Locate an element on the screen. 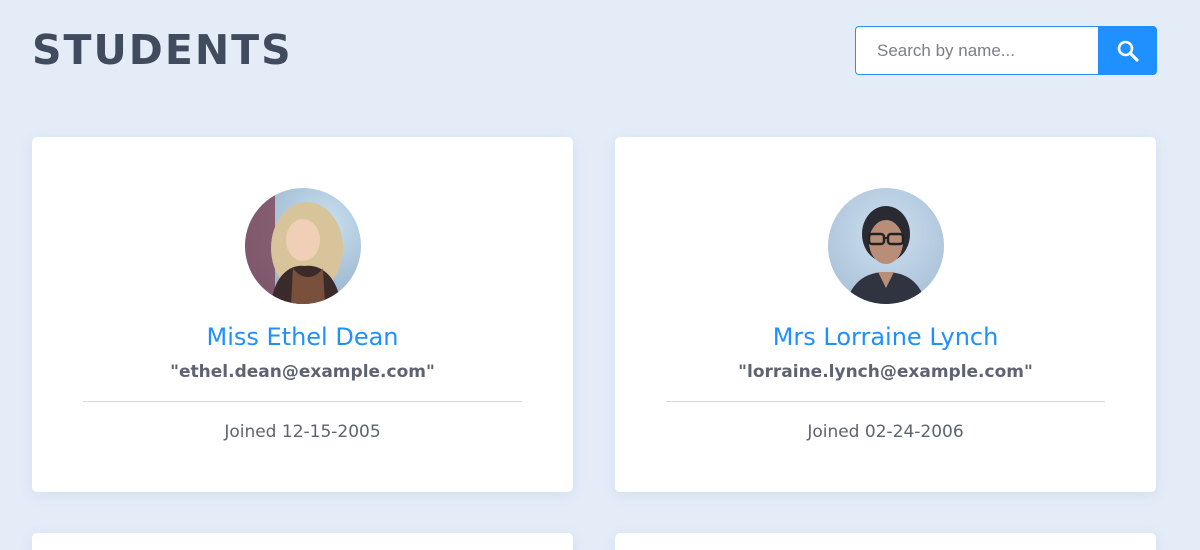  student-email: "lorraine.lynch@example.com" is located at coordinates (885, 372).